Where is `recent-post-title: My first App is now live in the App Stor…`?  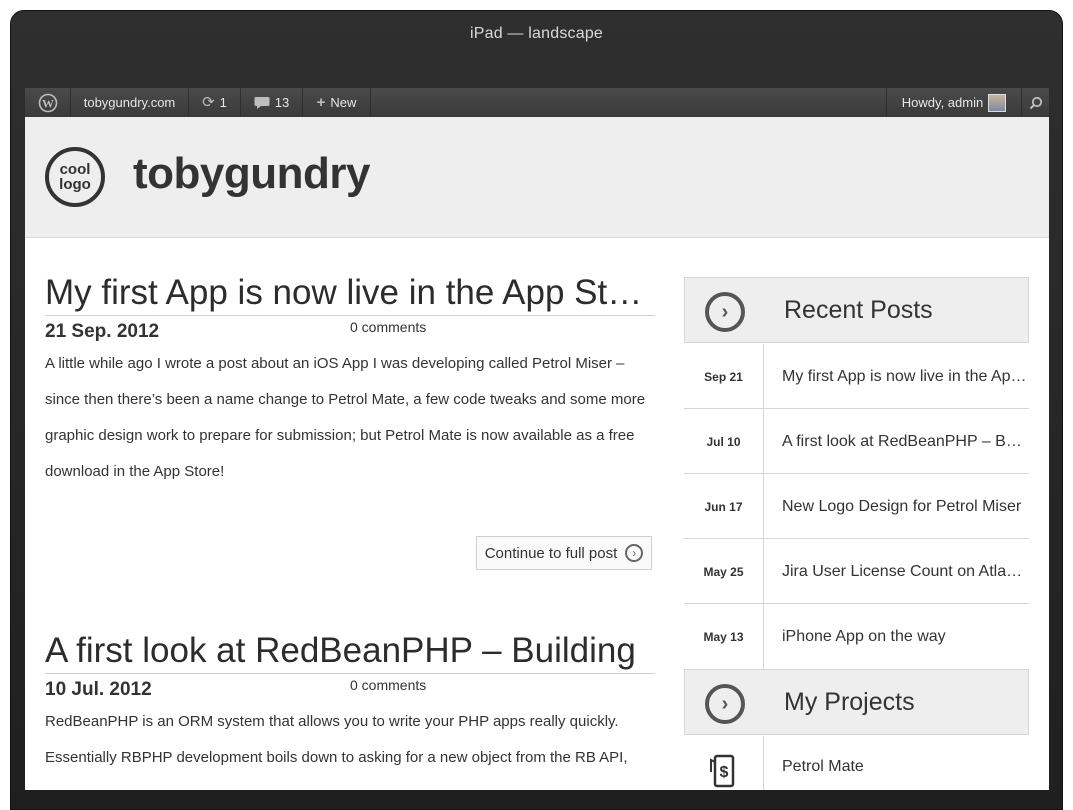 recent-post-title: My first App is now live in the App Stor… is located at coordinates (904, 376).